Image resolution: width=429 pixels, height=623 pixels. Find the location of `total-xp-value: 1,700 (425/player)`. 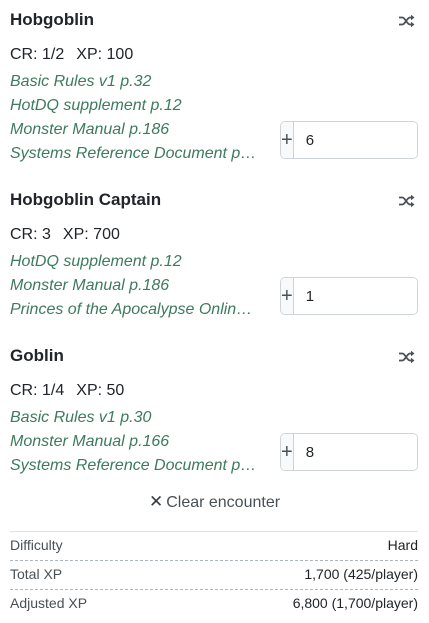

total-xp-value: 1,700 (425/player) is located at coordinates (361, 574).